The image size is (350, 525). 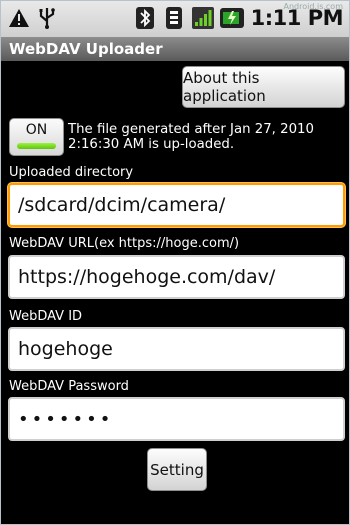 What do you see at coordinates (71, 172) in the screenshot?
I see `directory-label: Uploaded directory` at bounding box center [71, 172].